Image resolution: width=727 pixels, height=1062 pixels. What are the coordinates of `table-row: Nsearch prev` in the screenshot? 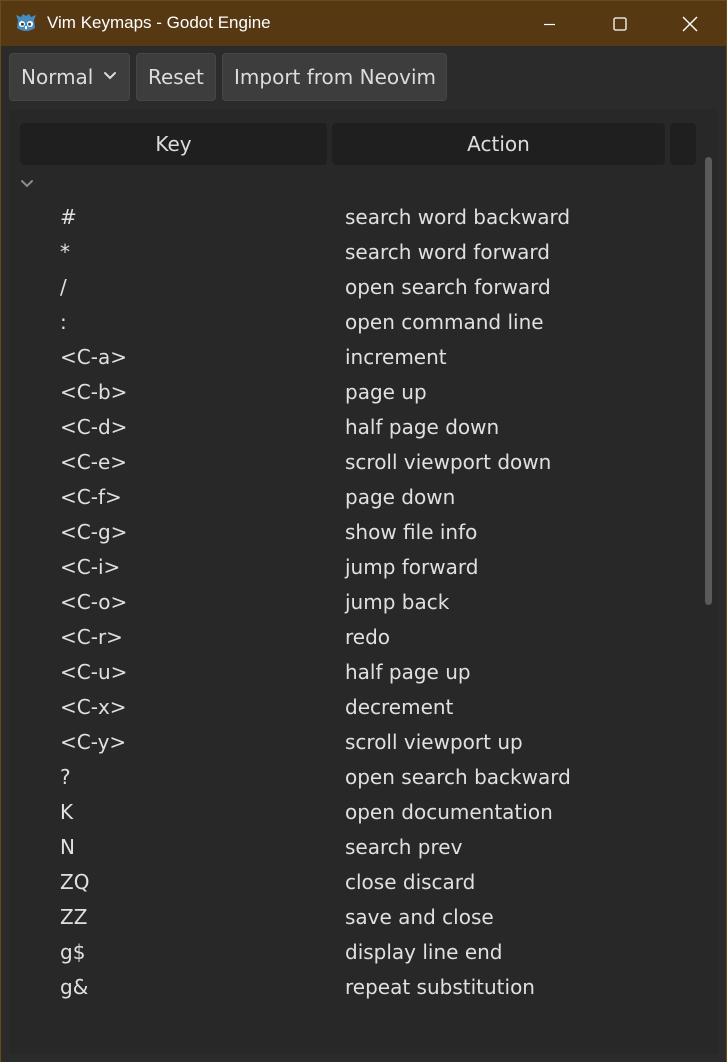 It's located at (354, 847).